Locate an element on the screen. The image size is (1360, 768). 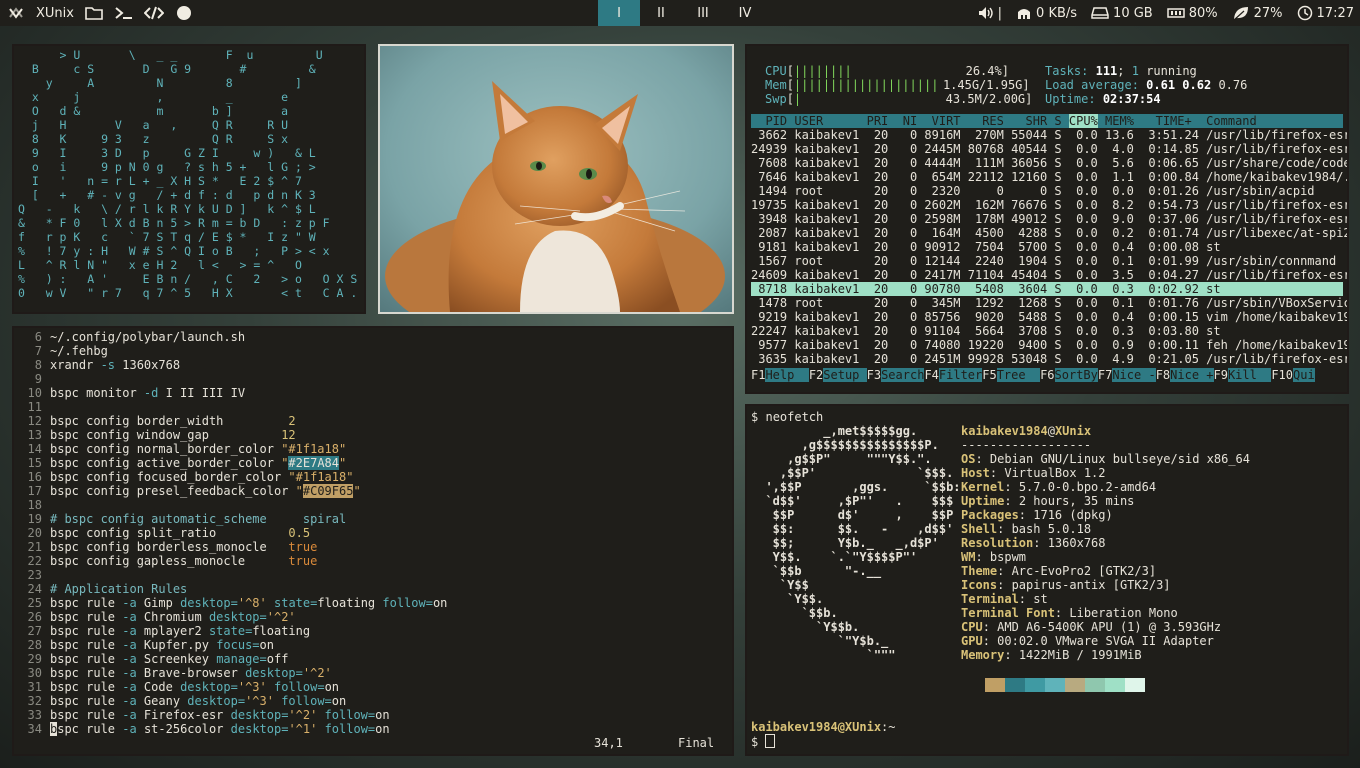
fkey-f10: F10Qui is located at coordinates (1293, 375).